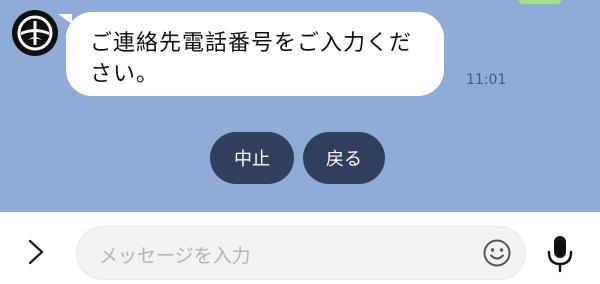 This screenshot has height=284, width=600. I want to click on company-logo-icon, so click(35, 33).